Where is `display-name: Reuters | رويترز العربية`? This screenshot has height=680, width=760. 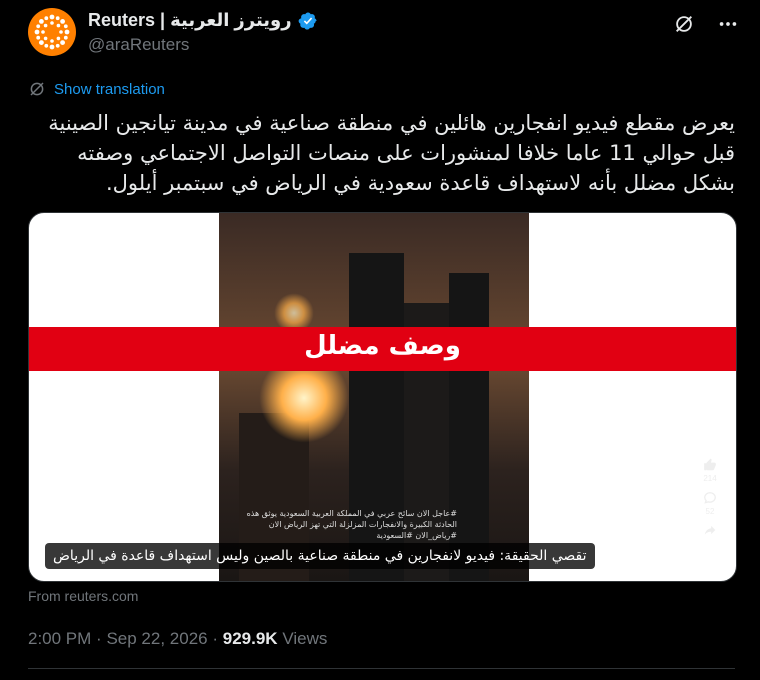 display-name: Reuters | رويترز العربية is located at coordinates (190, 20).